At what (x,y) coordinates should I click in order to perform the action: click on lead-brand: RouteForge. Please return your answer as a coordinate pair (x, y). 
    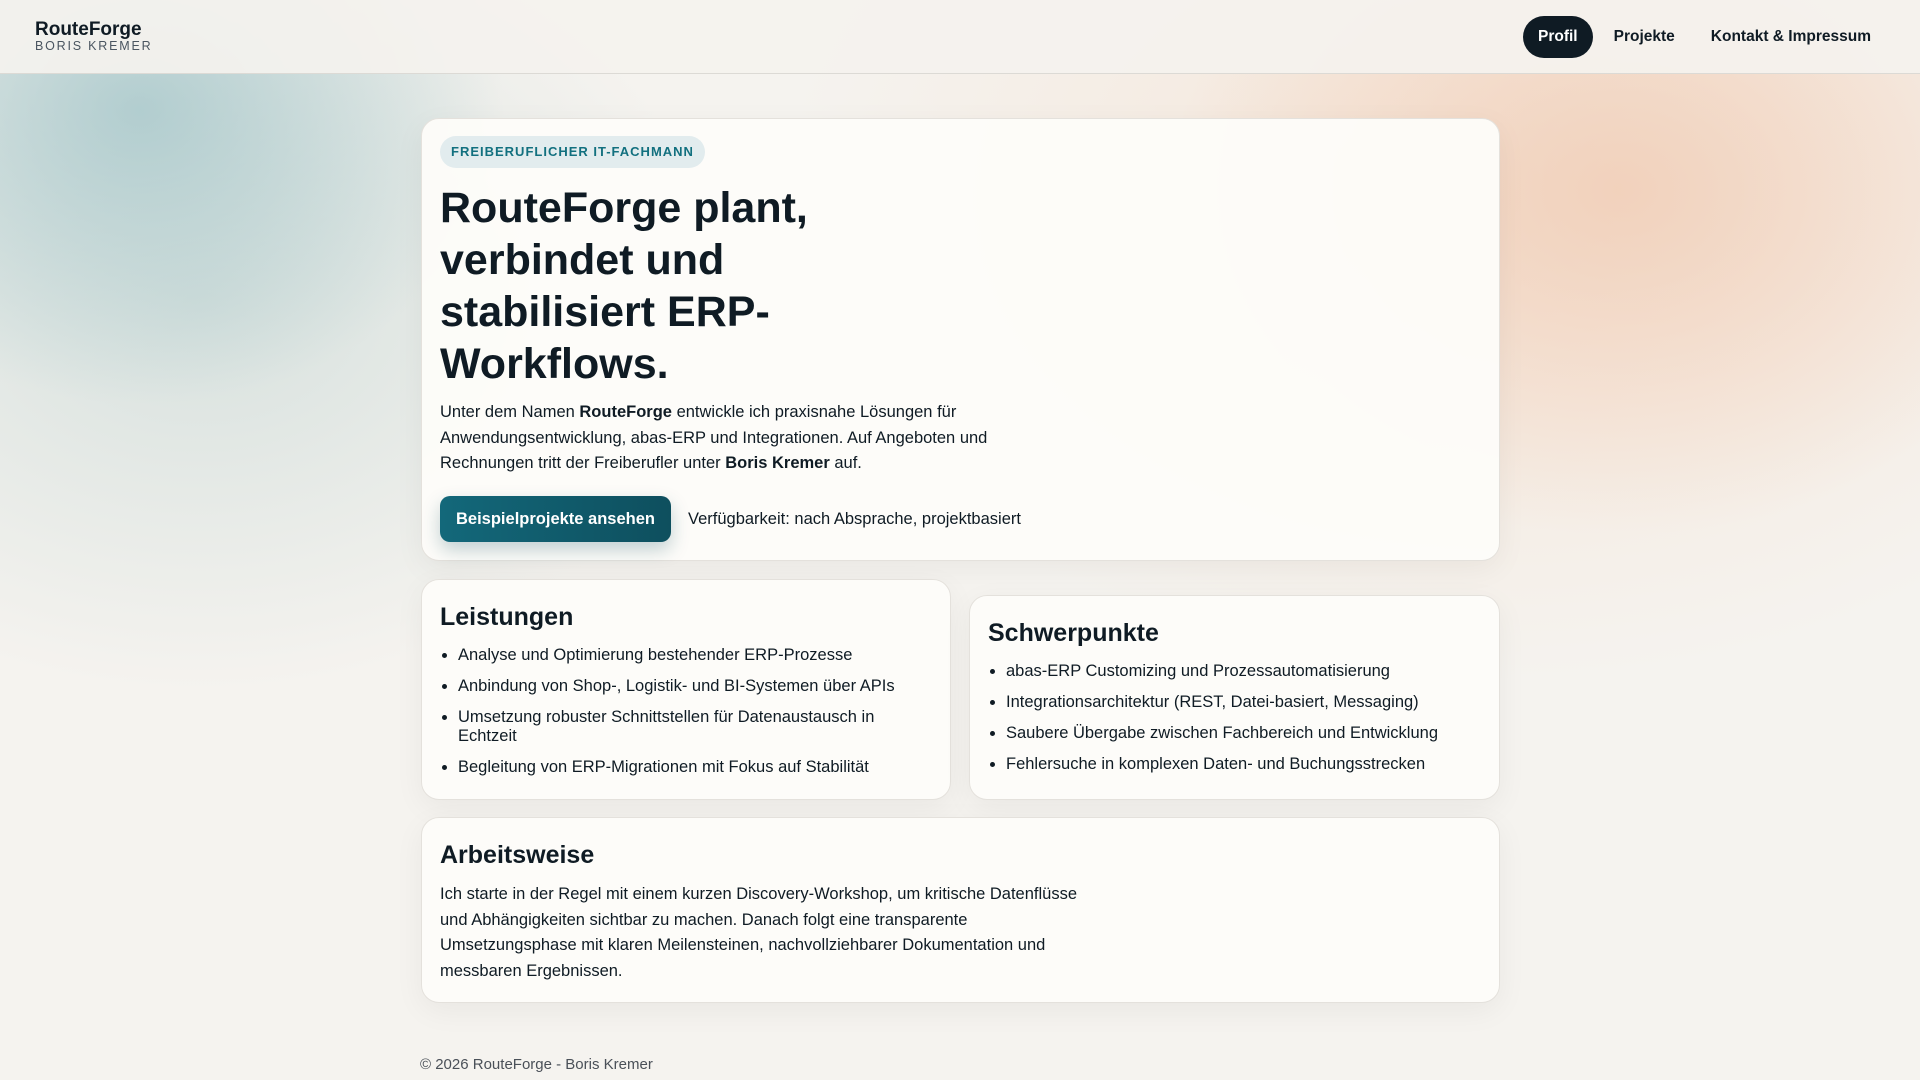
    Looking at the image, I should click on (625, 412).